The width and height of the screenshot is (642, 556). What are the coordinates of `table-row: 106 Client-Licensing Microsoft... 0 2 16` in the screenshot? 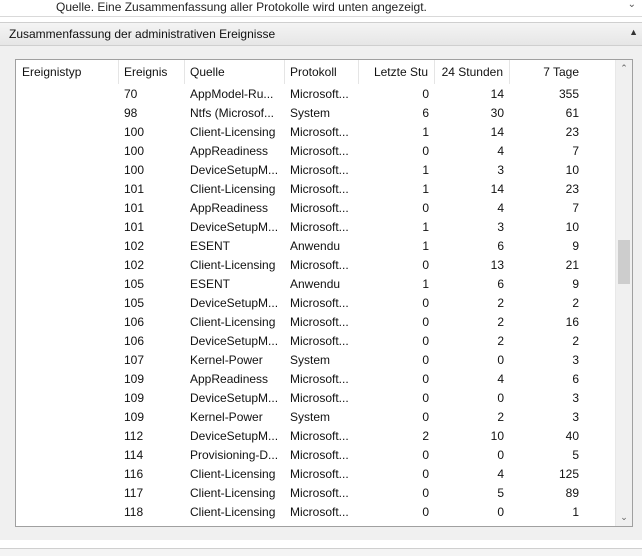 It's located at (316, 322).